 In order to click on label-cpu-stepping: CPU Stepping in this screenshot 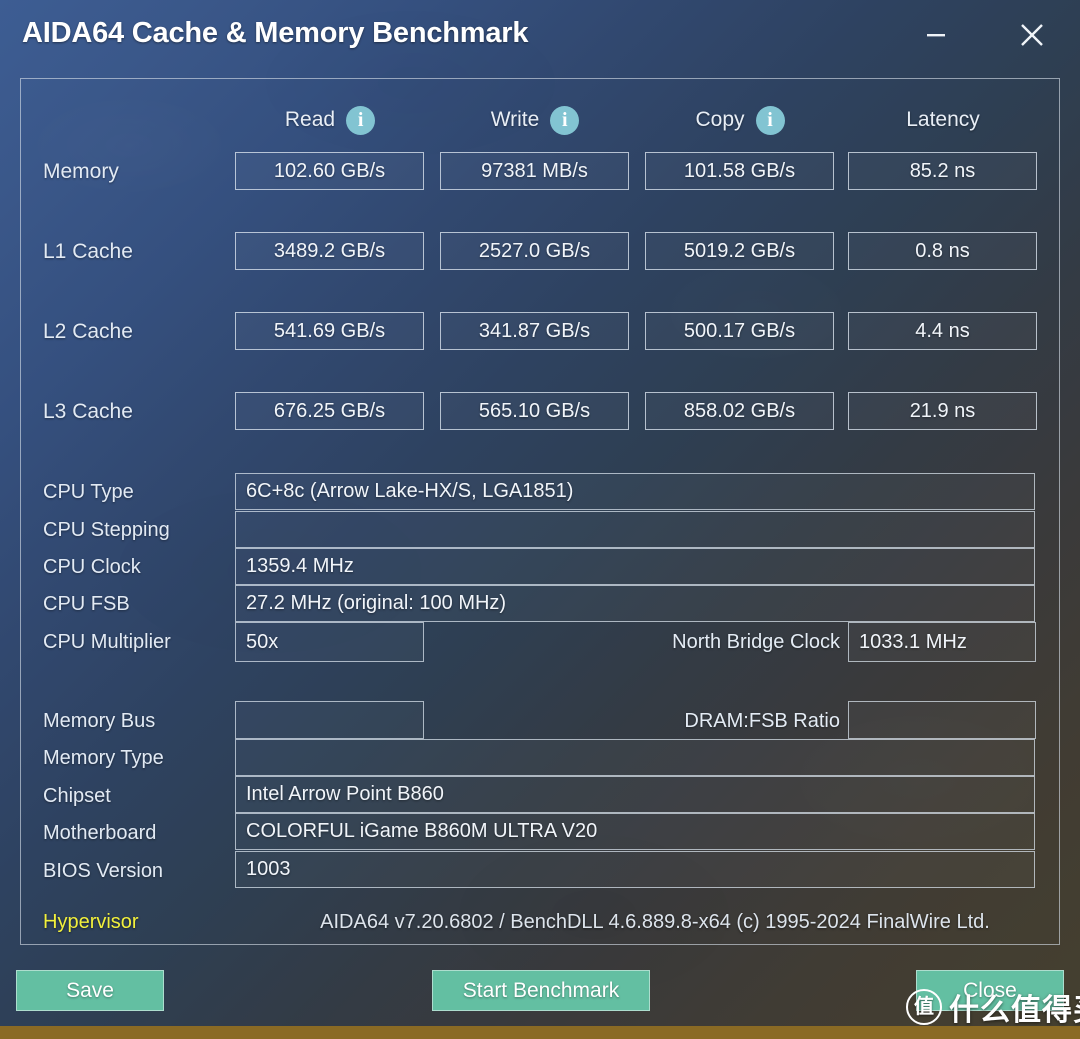, I will do `click(106, 530)`.